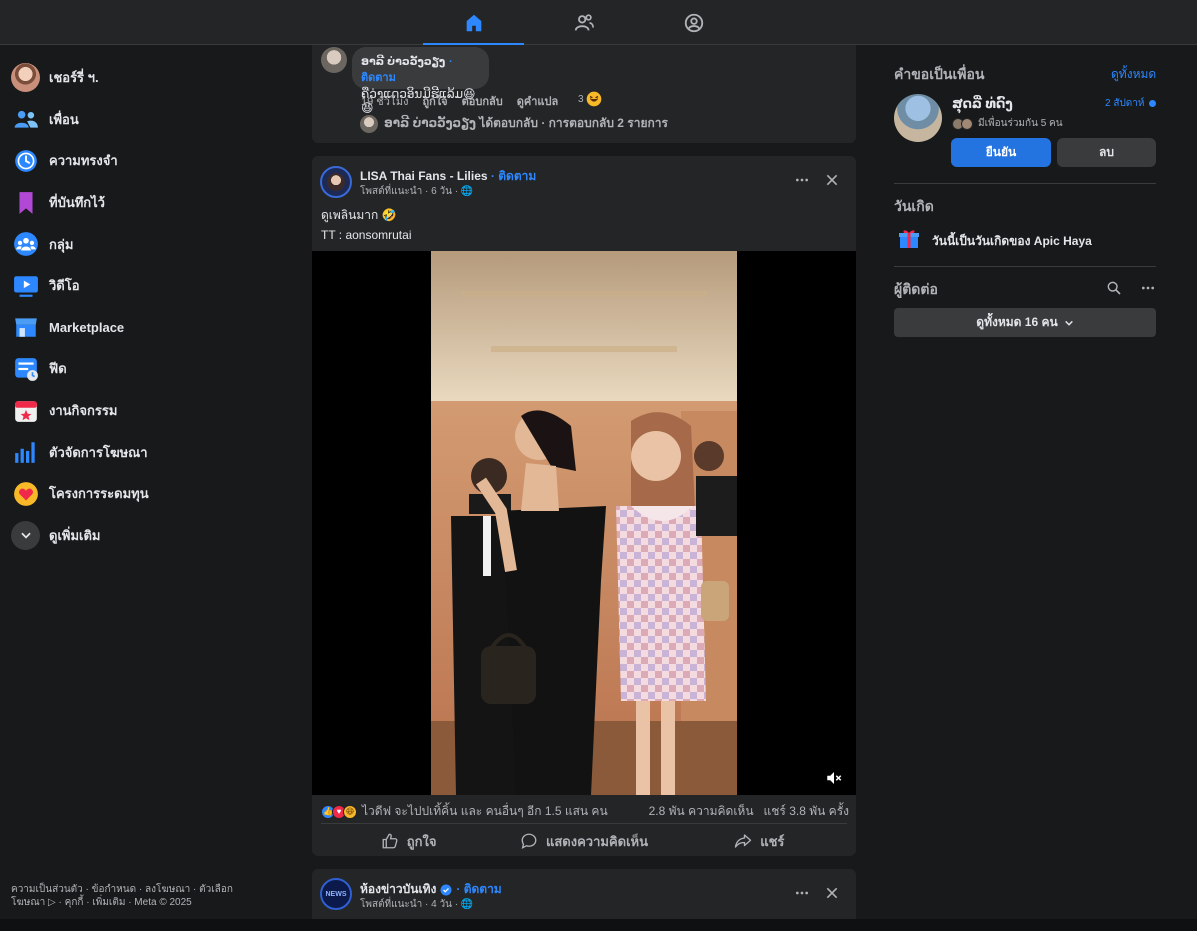 The image size is (1197, 931). What do you see at coordinates (64, 286) in the screenshot?
I see `sidebar-item-label: วิดีโอ` at bounding box center [64, 286].